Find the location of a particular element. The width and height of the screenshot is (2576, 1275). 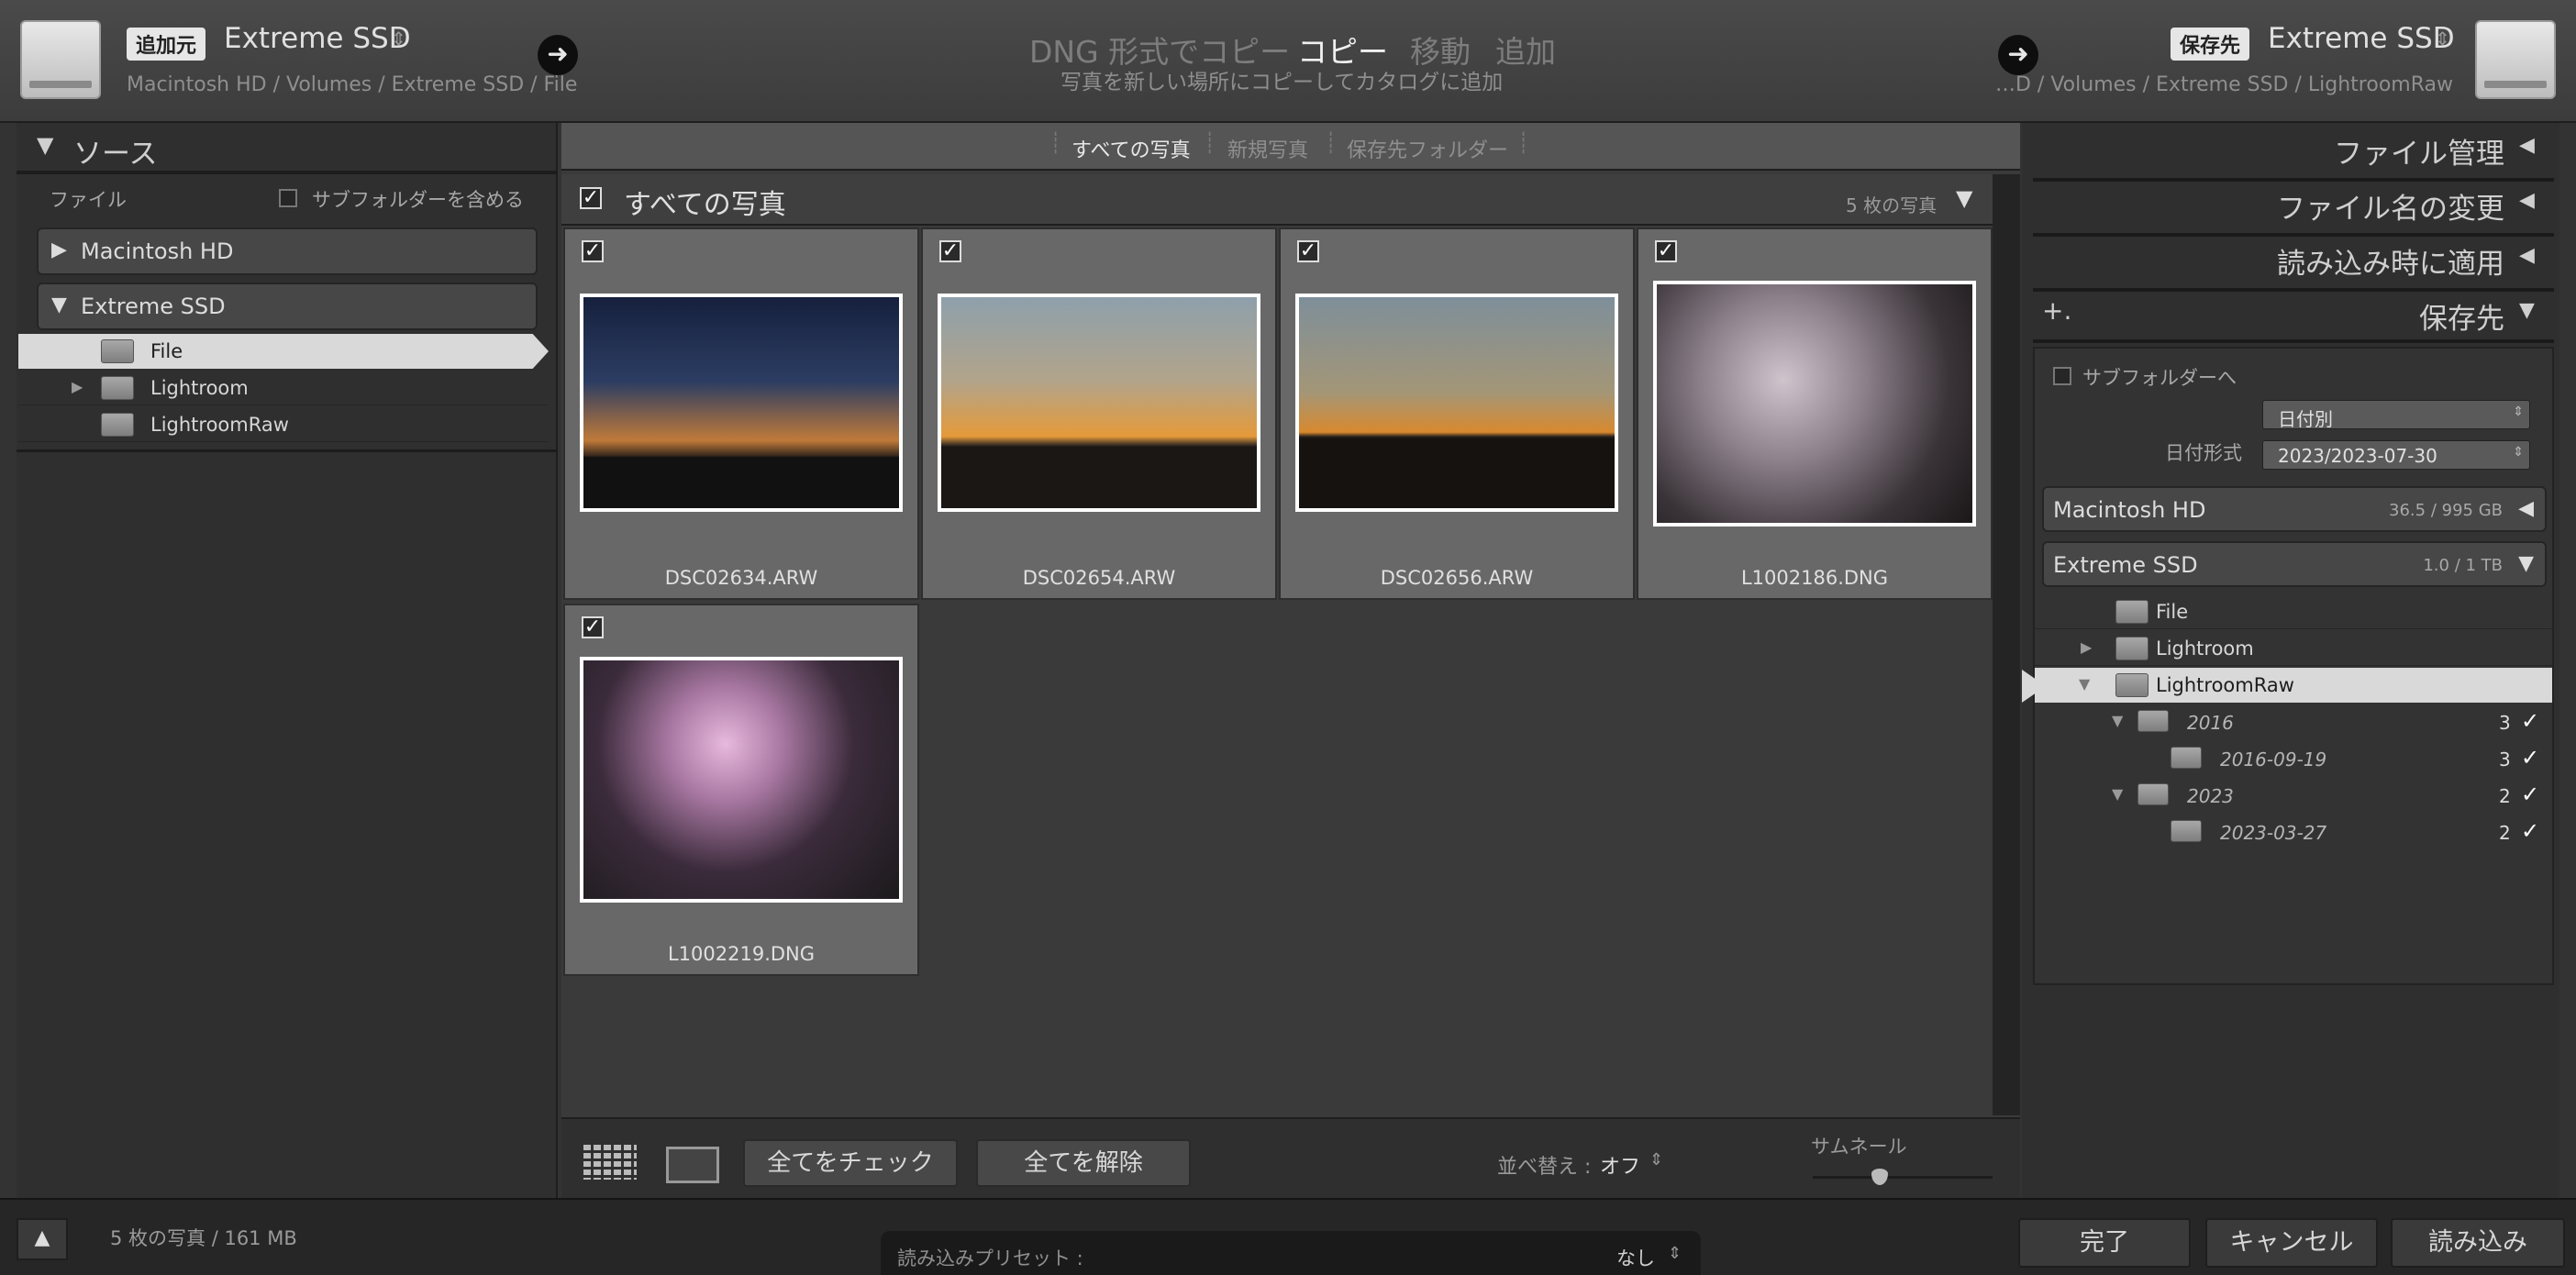

source-drive-icon is located at coordinates (60, 59).